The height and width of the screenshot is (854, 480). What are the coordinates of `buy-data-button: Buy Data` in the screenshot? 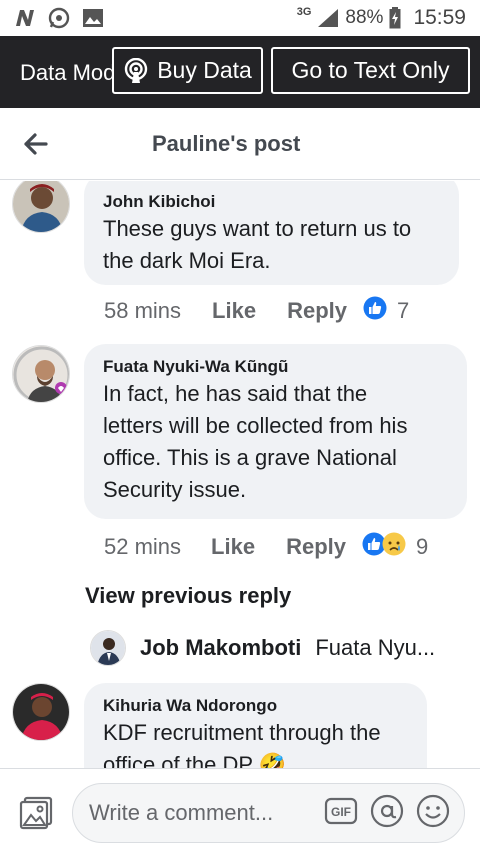 It's located at (187, 70).